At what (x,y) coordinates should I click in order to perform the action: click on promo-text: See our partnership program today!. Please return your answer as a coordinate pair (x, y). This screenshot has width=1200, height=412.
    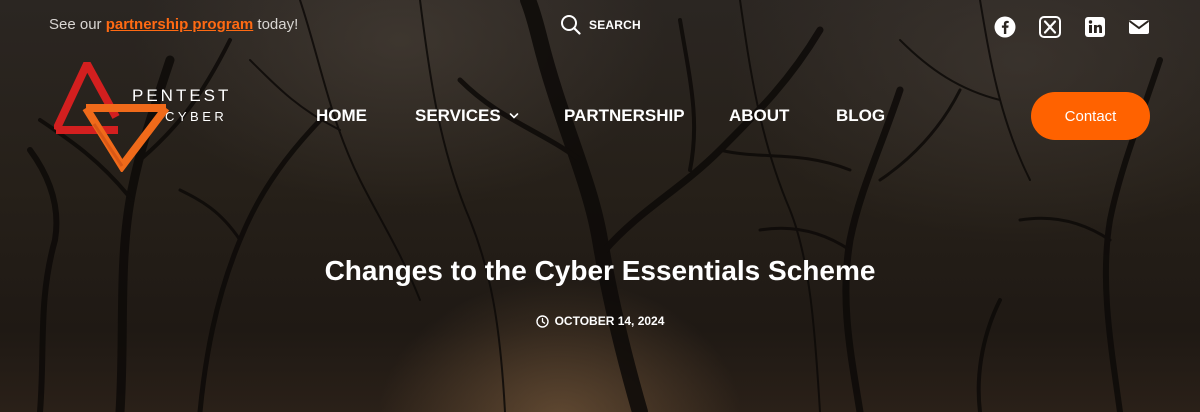
    Looking at the image, I should click on (173, 24).